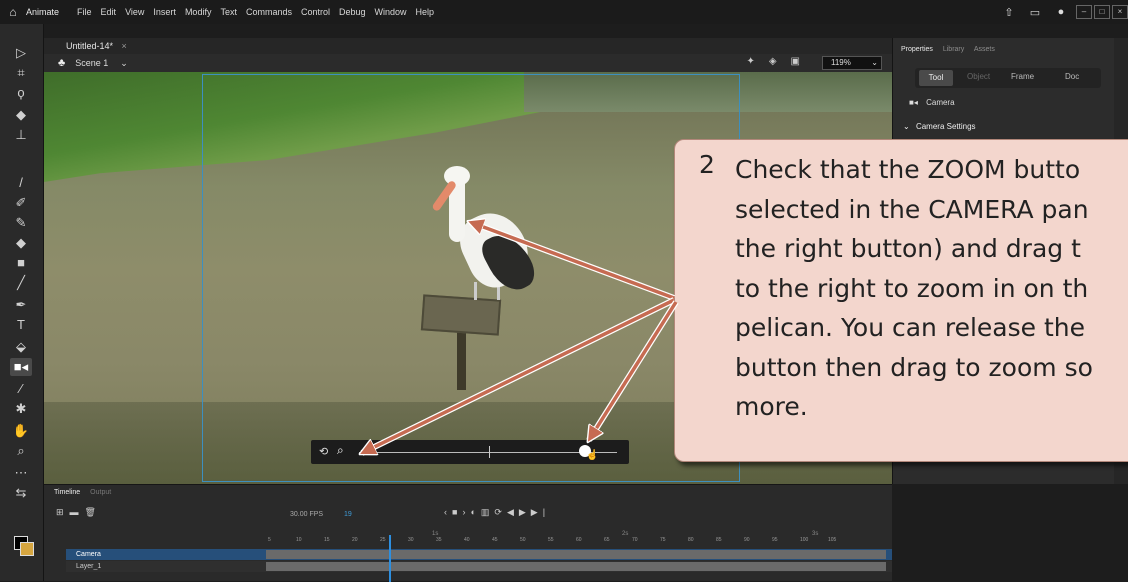 Image resolution: width=1128 pixels, height=582 pixels. Describe the element at coordinates (109, 12) in the screenshot. I see `menu-edit: Edit` at that location.